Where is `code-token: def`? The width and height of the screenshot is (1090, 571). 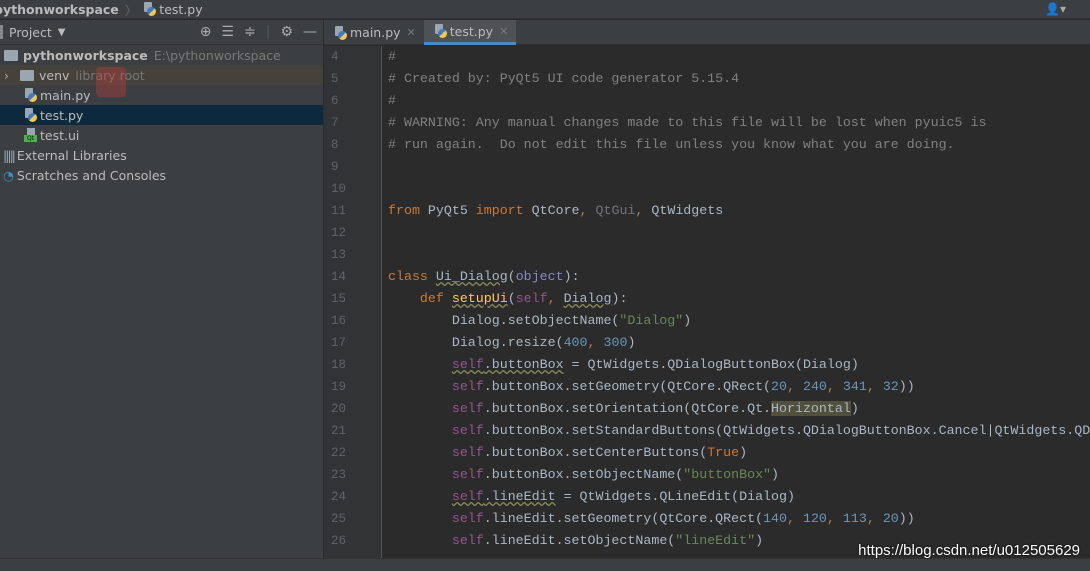 code-token: def is located at coordinates (435, 298).